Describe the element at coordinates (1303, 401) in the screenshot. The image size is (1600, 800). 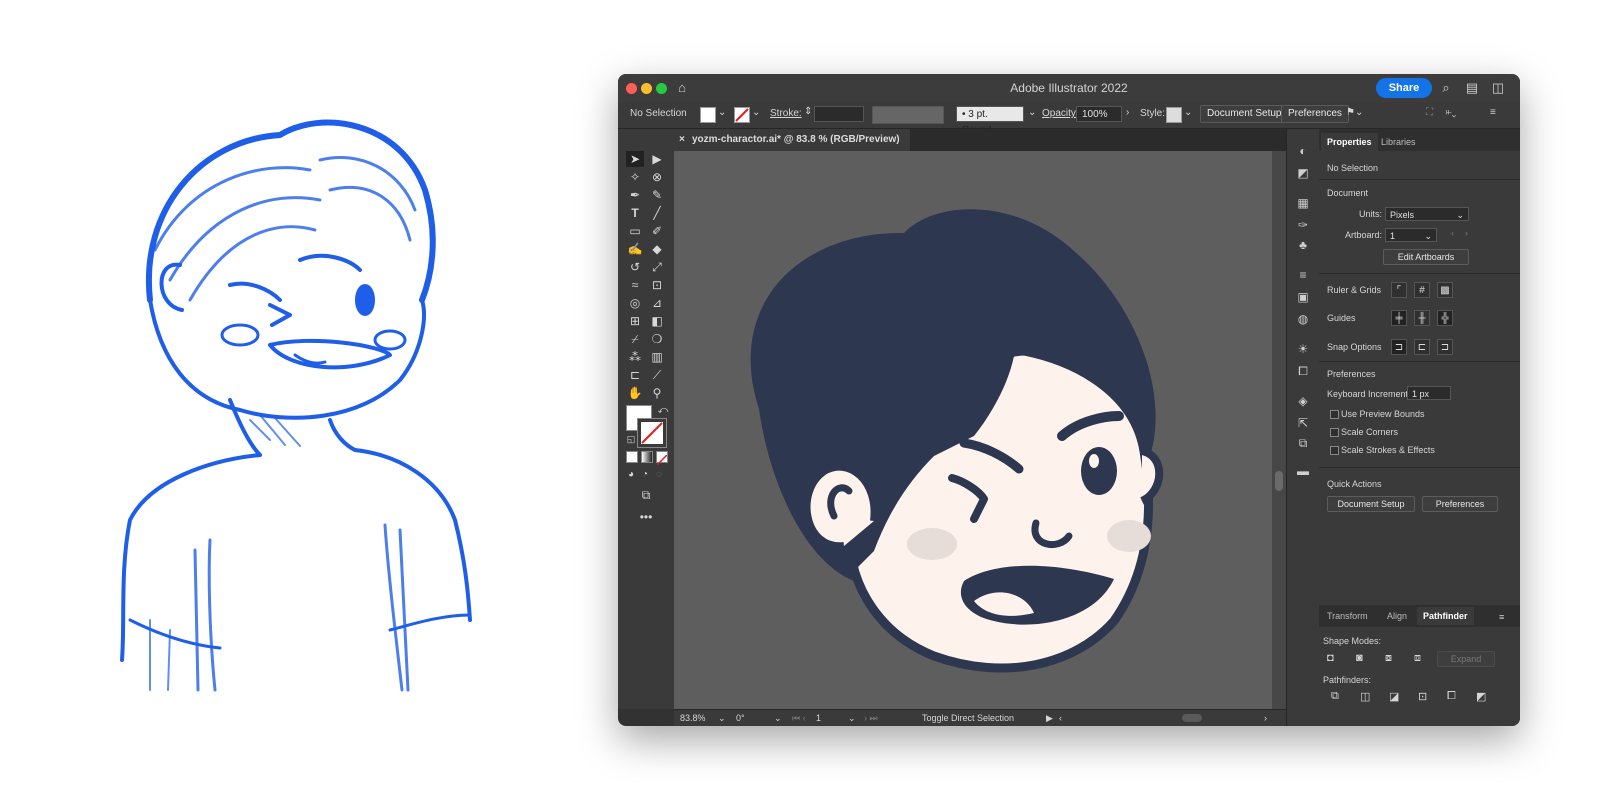
I see `layers-panel-icon: ◈` at that location.